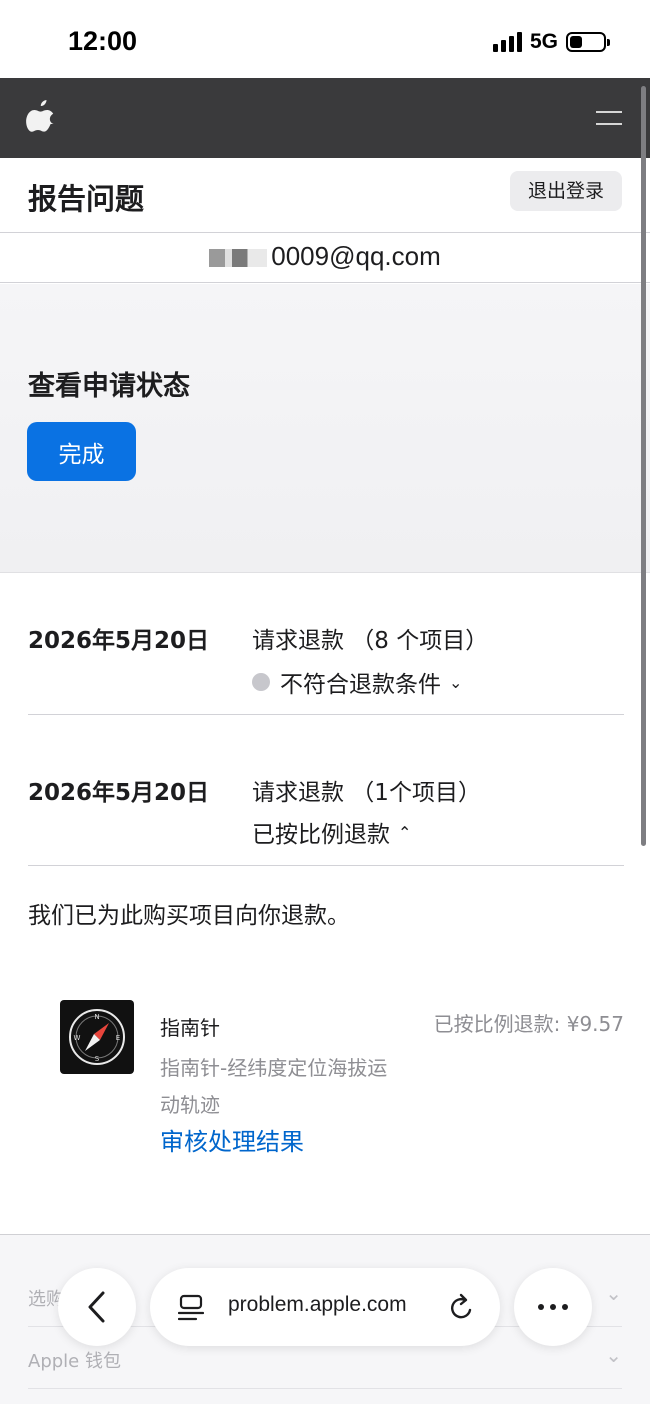  What do you see at coordinates (97, 1059) in the screenshot?
I see `svg-text: S` at bounding box center [97, 1059].